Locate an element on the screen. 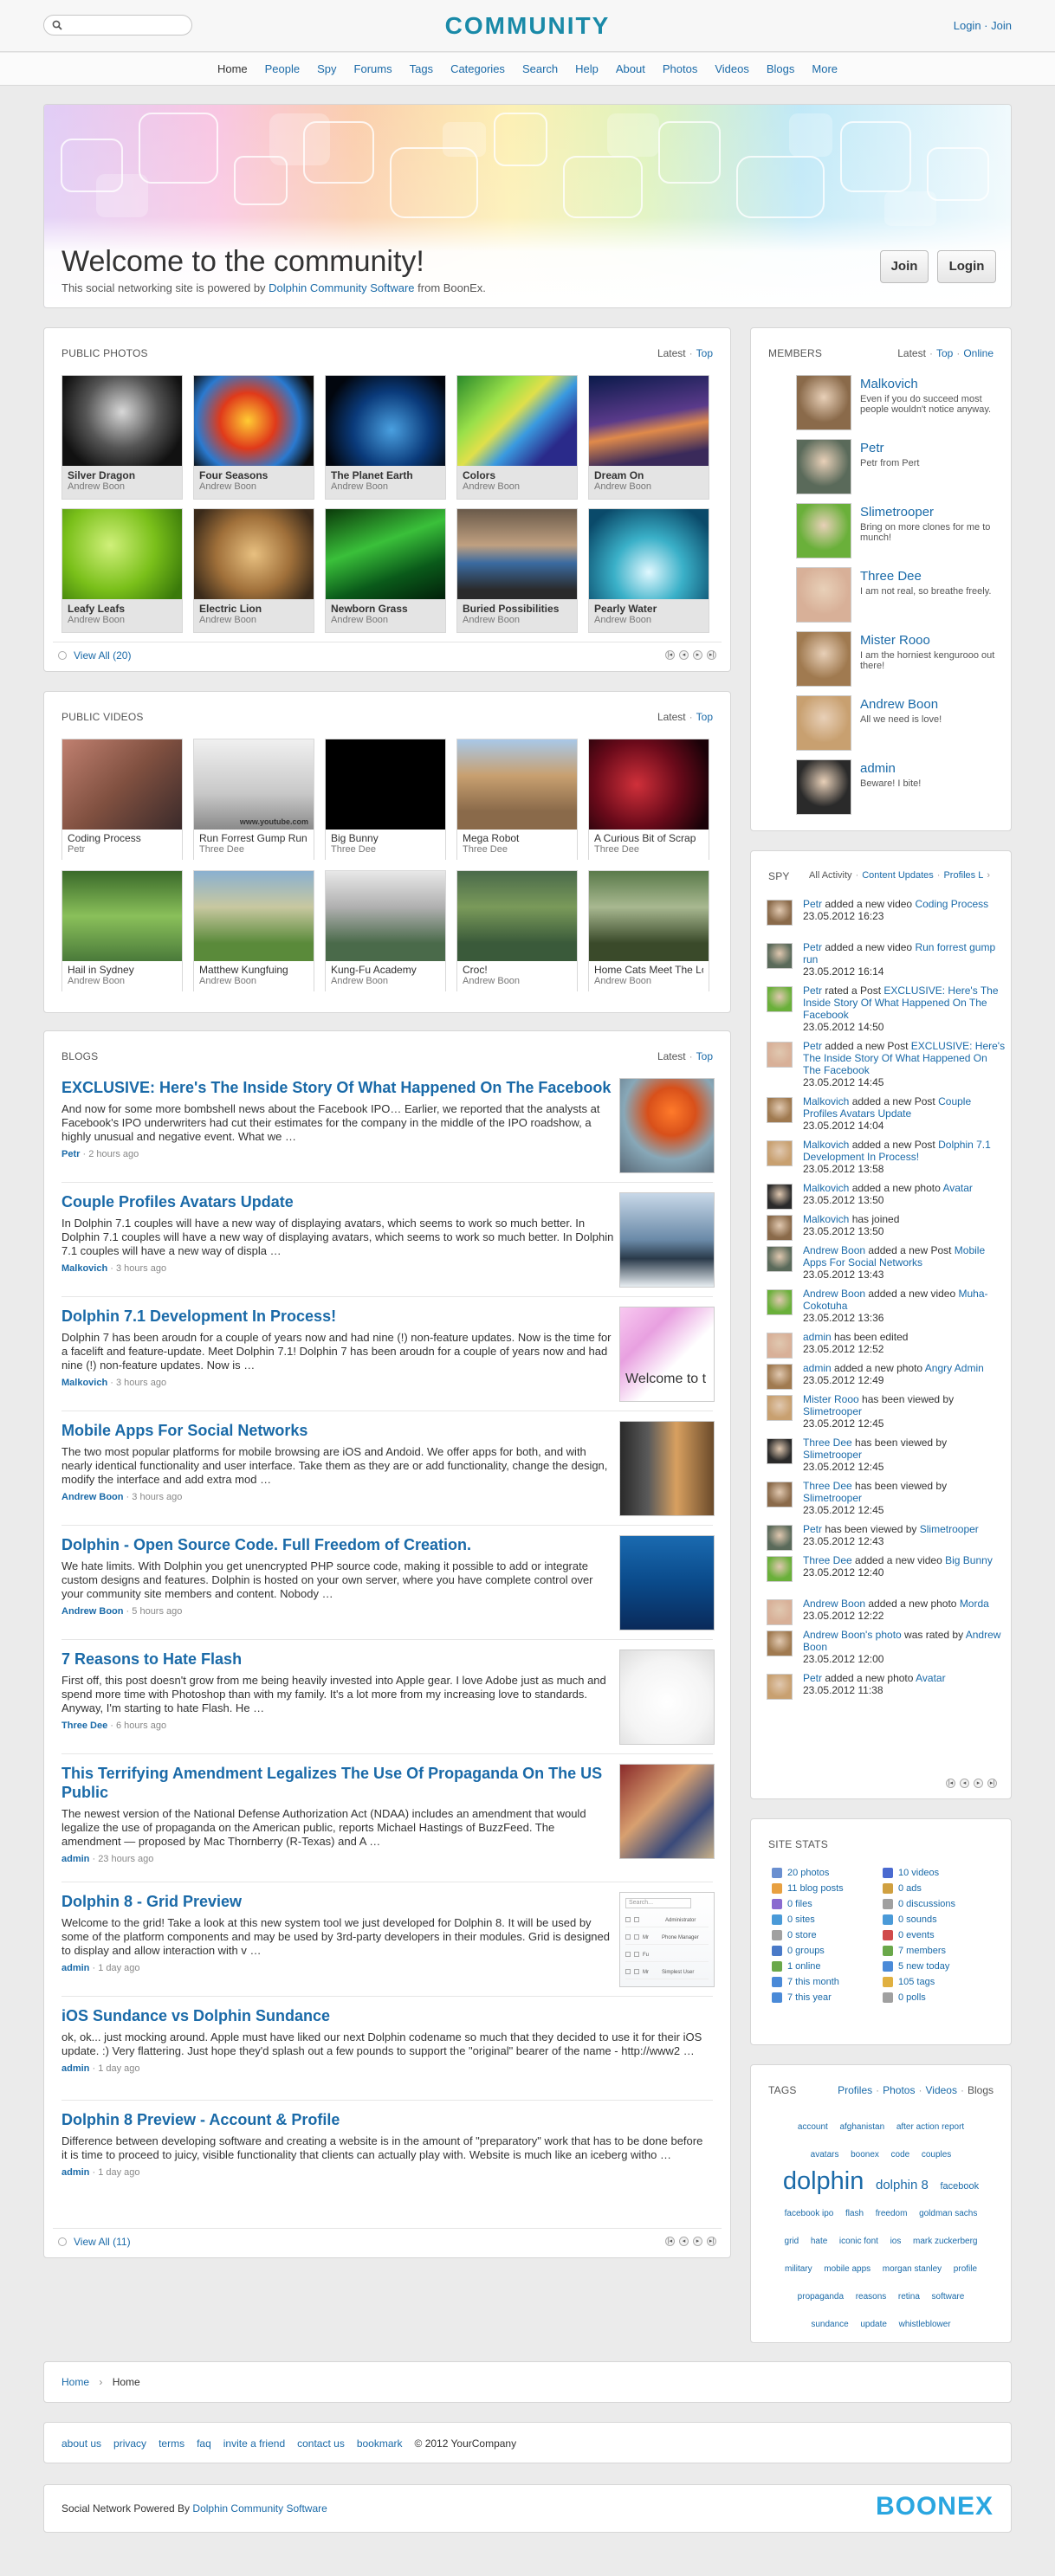 Image resolution: width=1055 pixels, height=2576 pixels. tab-online: Online is located at coordinates (978, 353).